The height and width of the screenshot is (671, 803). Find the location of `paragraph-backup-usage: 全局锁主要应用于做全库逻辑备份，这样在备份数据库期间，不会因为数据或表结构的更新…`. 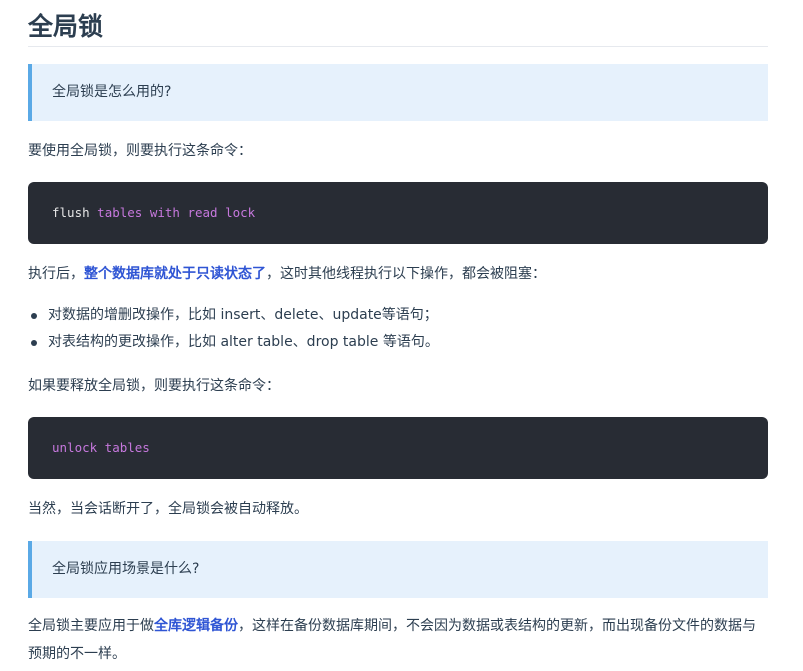

paragraph-backup-usage: 全局锁主要应用于做全库逻辑备份，这样在备份数据库期间，不会因为数据或表结构的更新… is located at coordinates (398, 640).